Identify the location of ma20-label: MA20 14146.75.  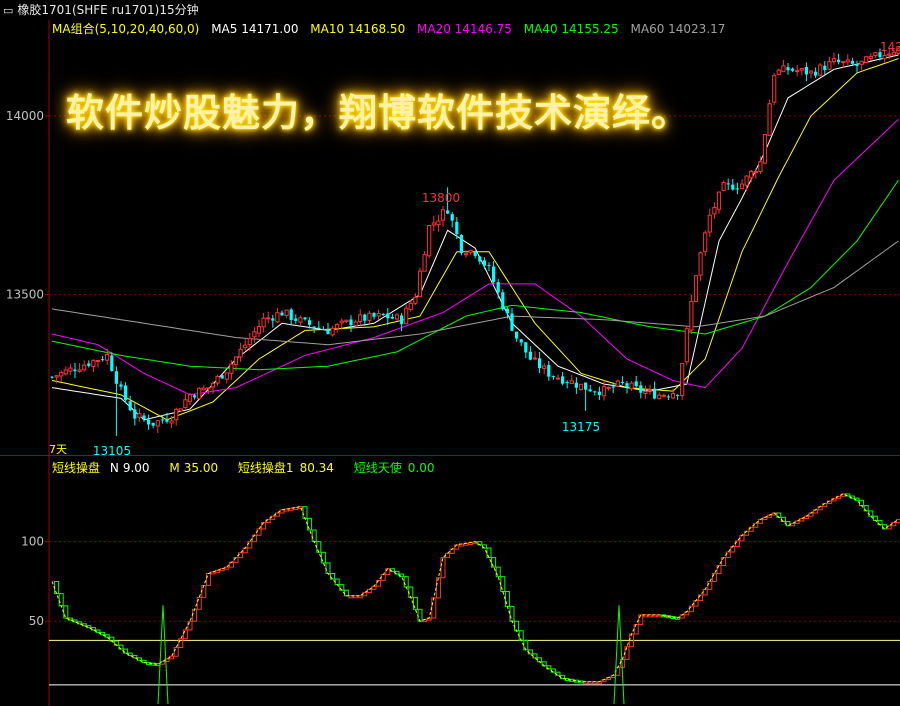
(464, 29).